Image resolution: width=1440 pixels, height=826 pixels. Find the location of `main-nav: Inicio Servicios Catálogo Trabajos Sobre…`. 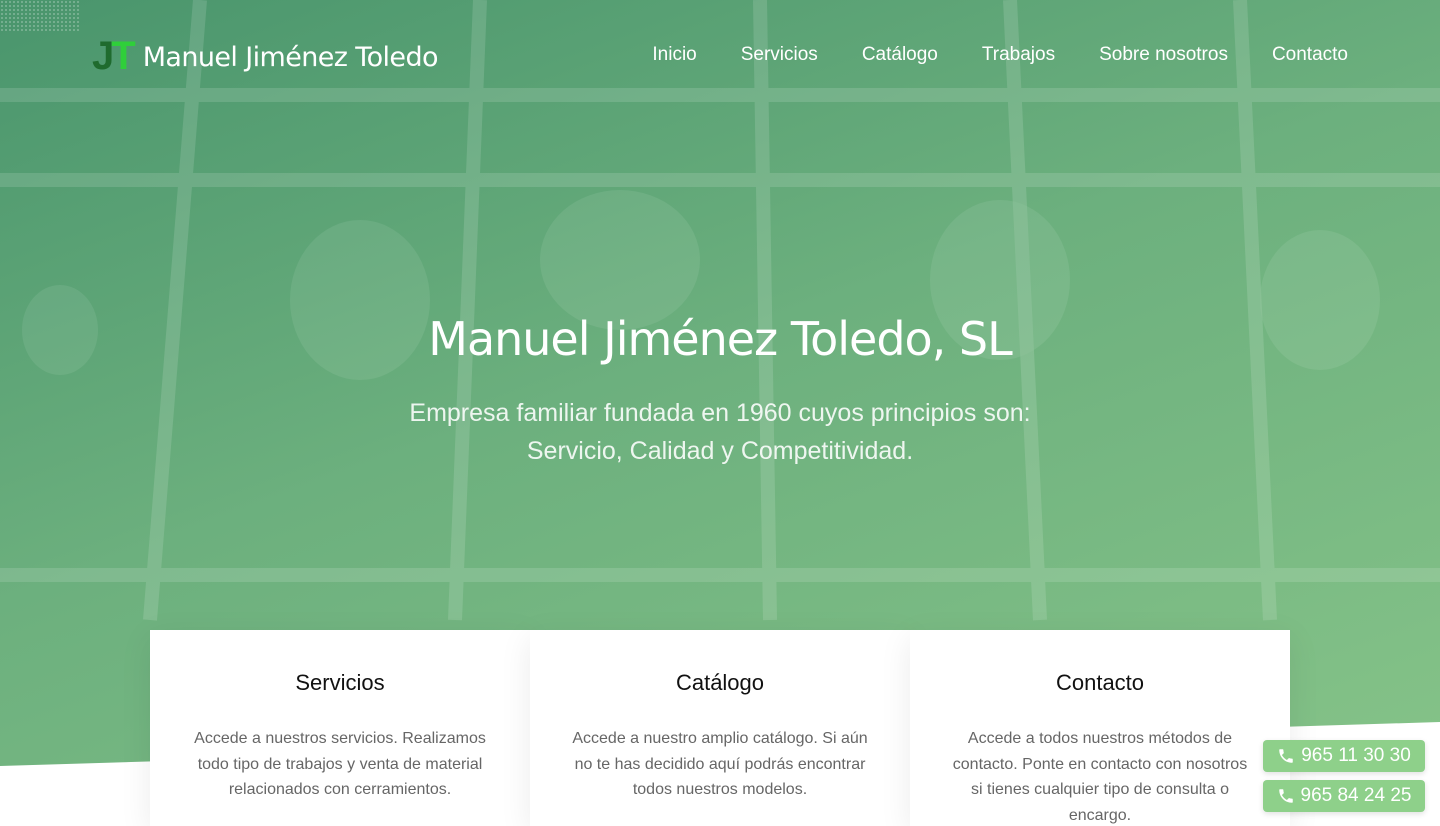

main-nav: Inicio Servicios Catálogo Trabajos Sobre… is located at coordinates (978, 55).